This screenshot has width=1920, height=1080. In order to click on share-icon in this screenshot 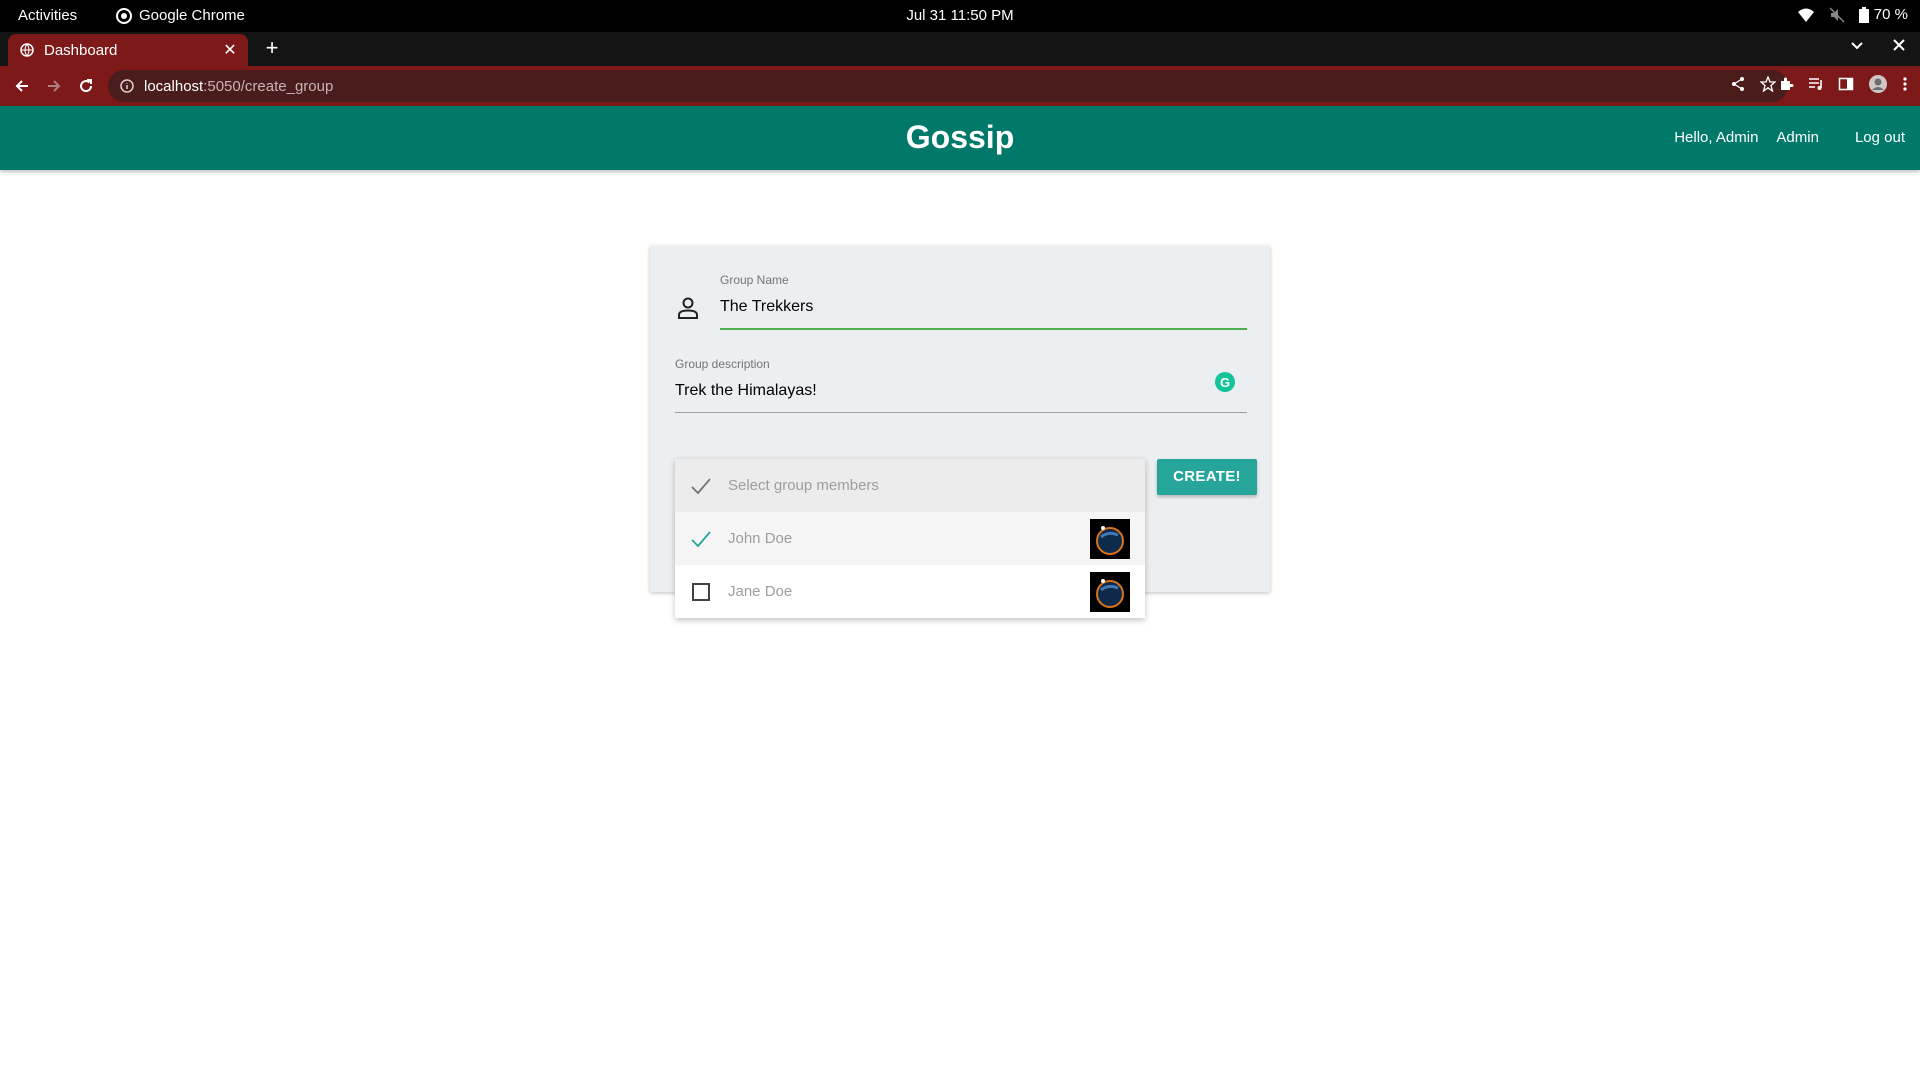, I will do `click(1738, 84)`.